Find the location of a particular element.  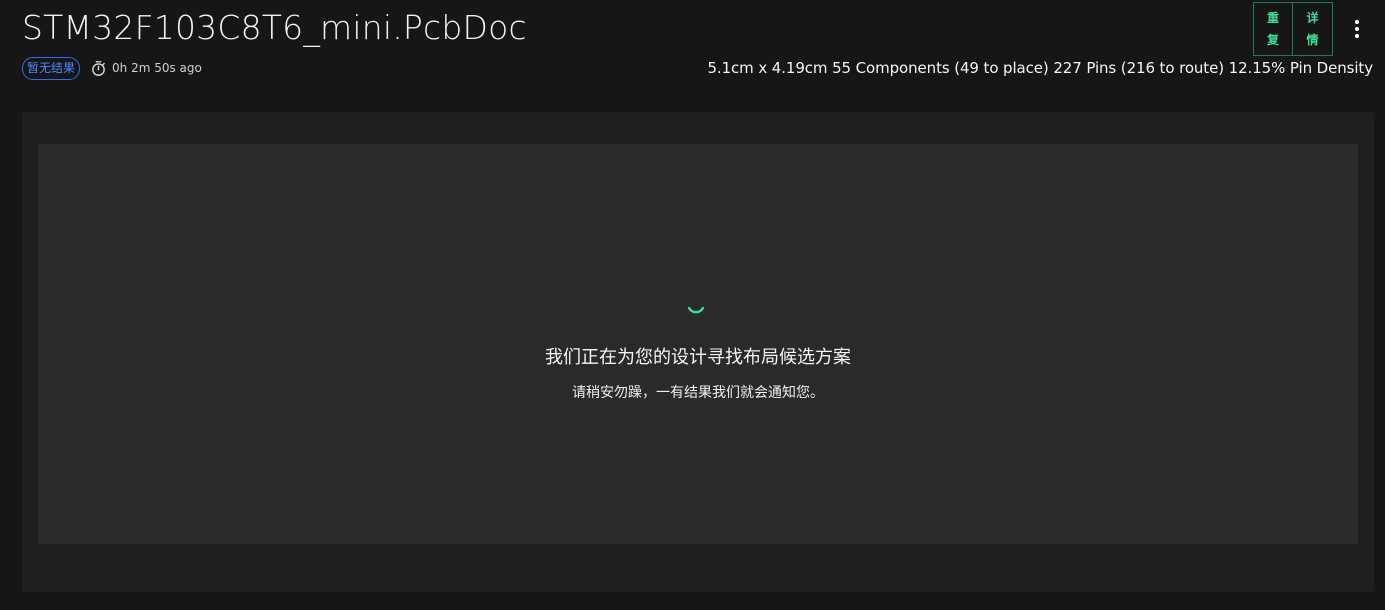

retry-label-line2: 复 is located at coordinates (1272, 40).